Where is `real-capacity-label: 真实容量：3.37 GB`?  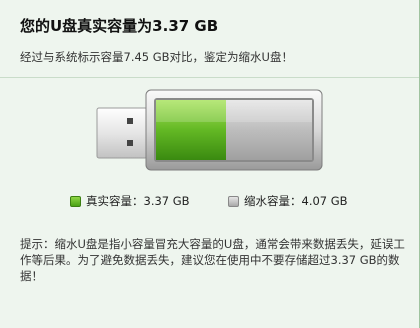 real-capacity-label: 真实容量：3.37 GB is located at coordinates (138, 201).